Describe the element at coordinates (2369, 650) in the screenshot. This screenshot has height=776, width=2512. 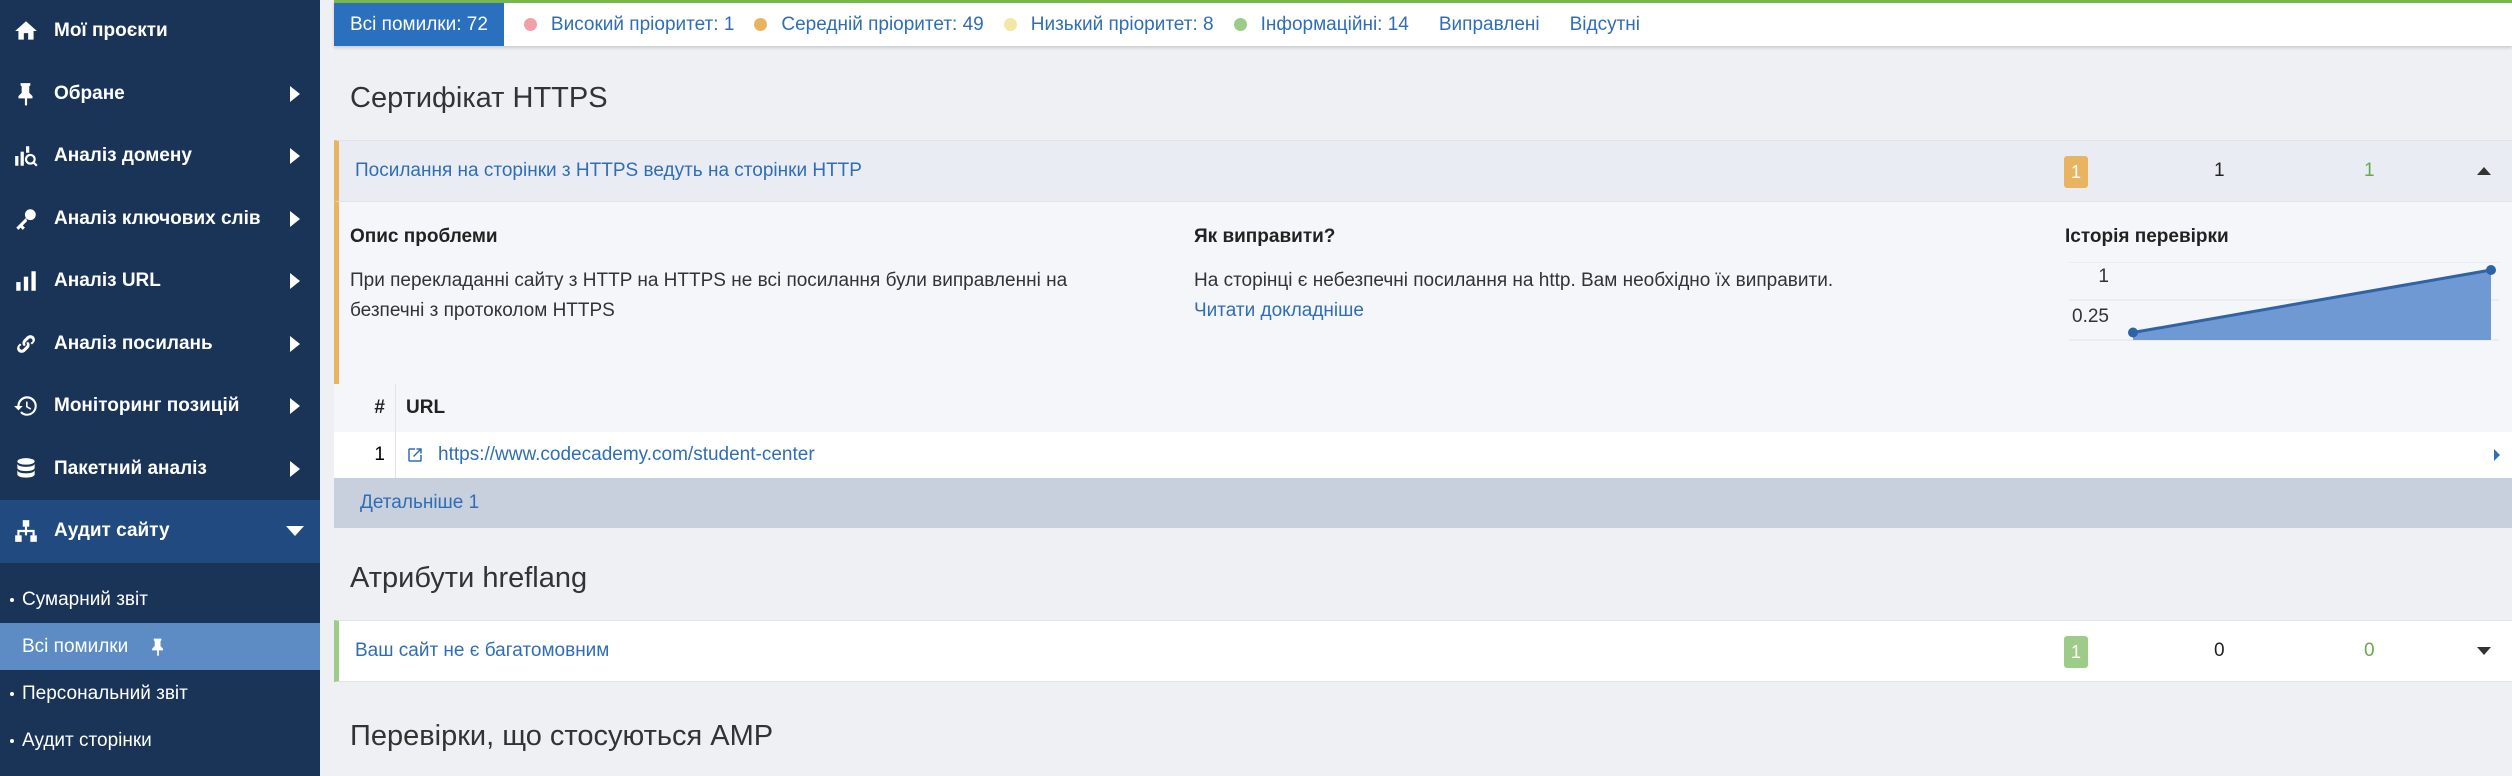
I see `issue-count-new: 0` at that location.